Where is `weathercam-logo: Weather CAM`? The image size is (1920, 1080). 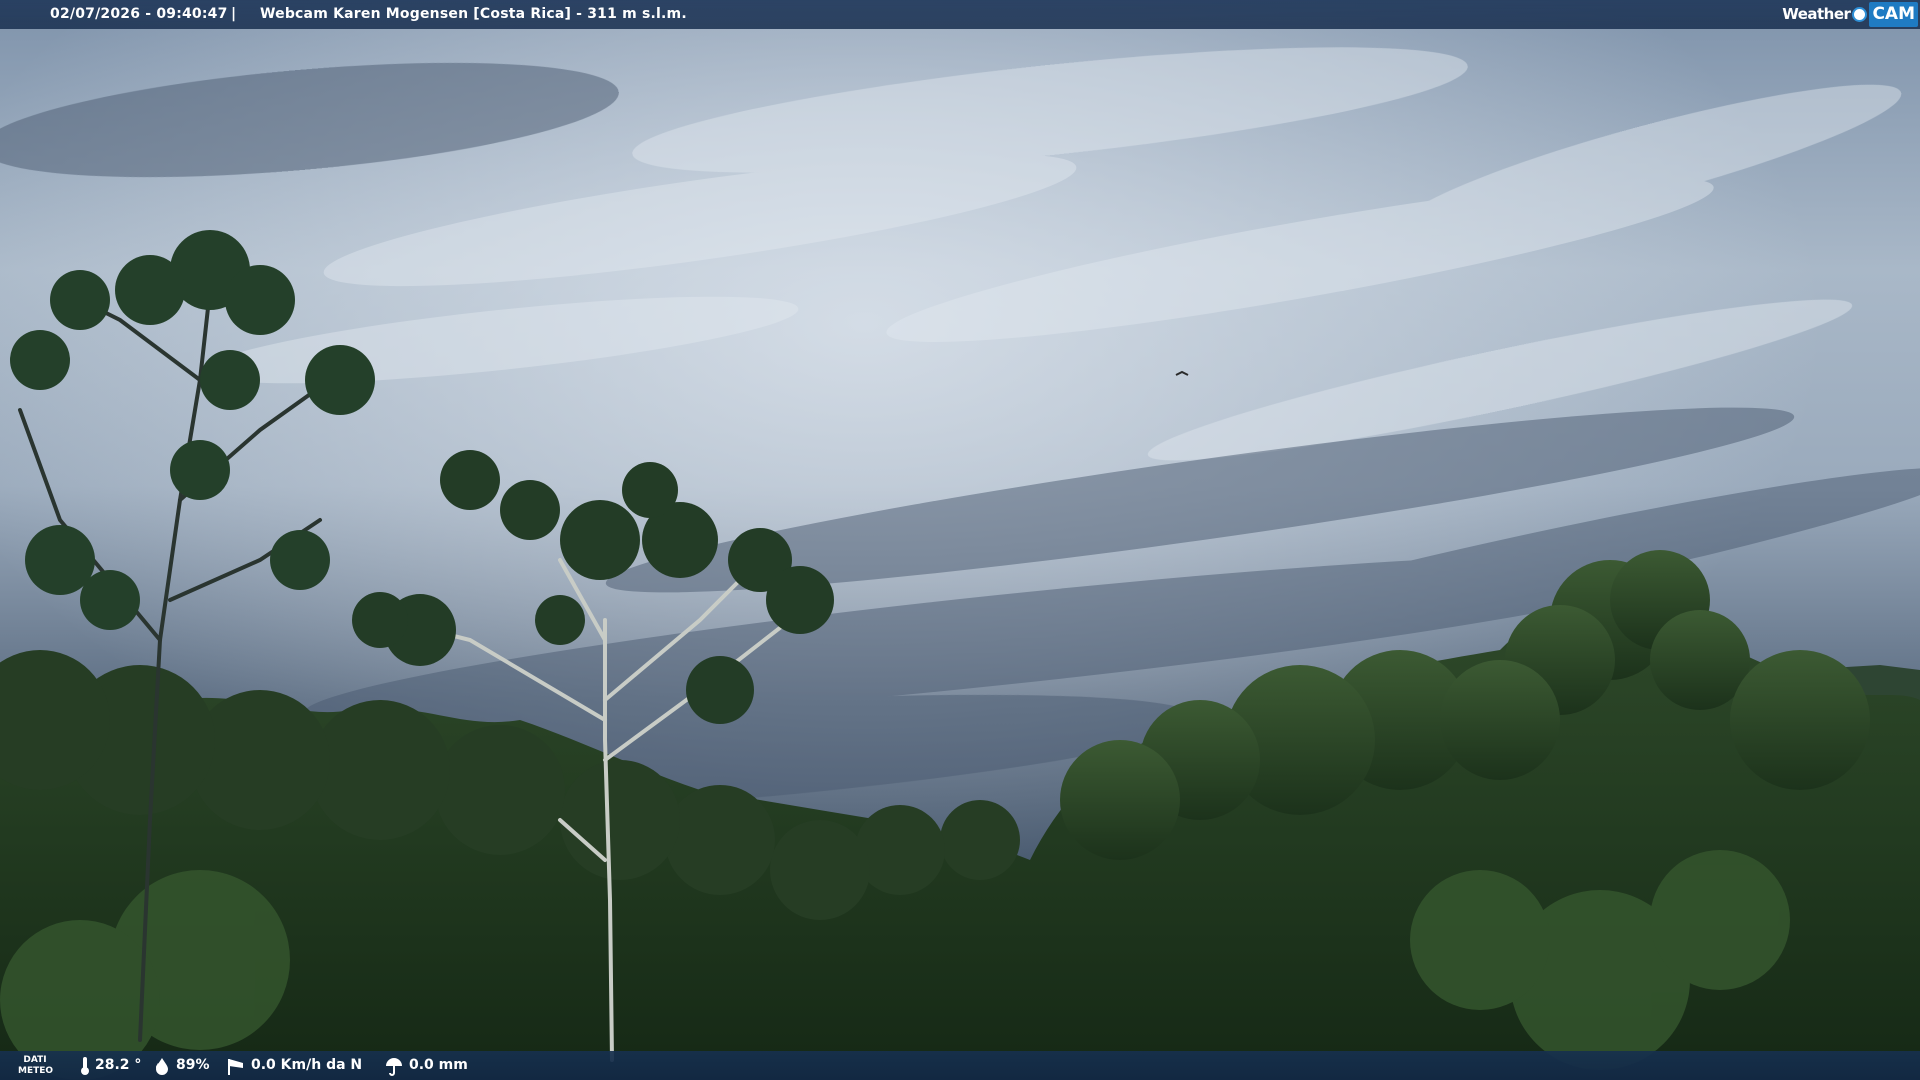
weathercam-logo: Weather CAM is located at coordinates (1850, 14).